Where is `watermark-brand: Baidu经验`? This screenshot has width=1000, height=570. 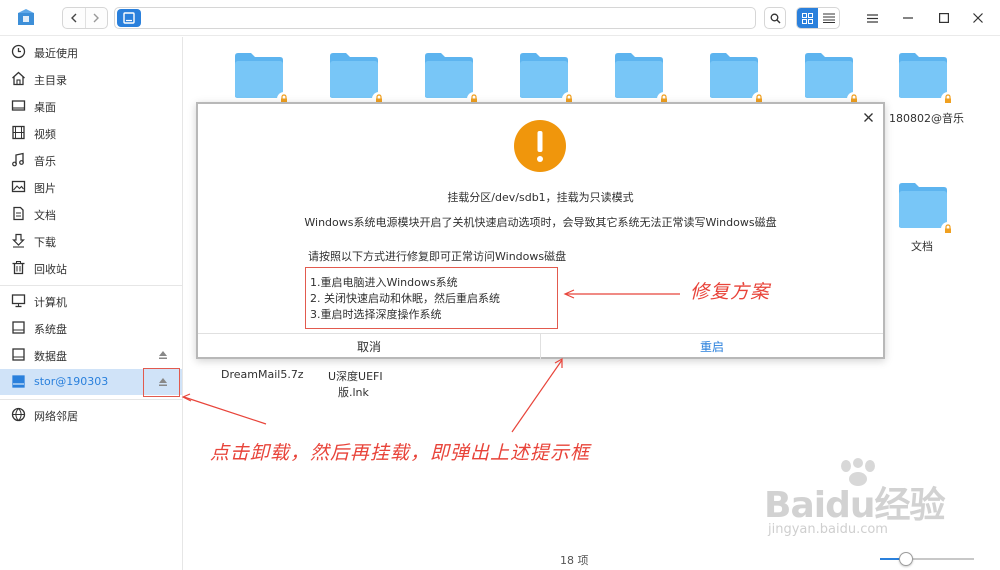 watermark-brand: Baidu经验 is located at coordinates (854, 505).